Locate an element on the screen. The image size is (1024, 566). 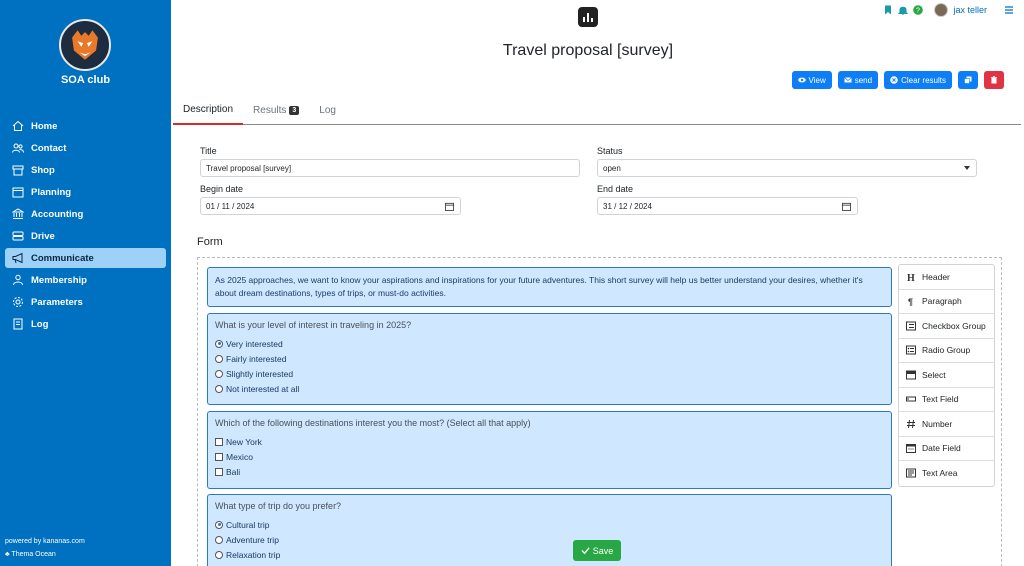
option-label: Fairly interested is located at coordinates (256, 358).